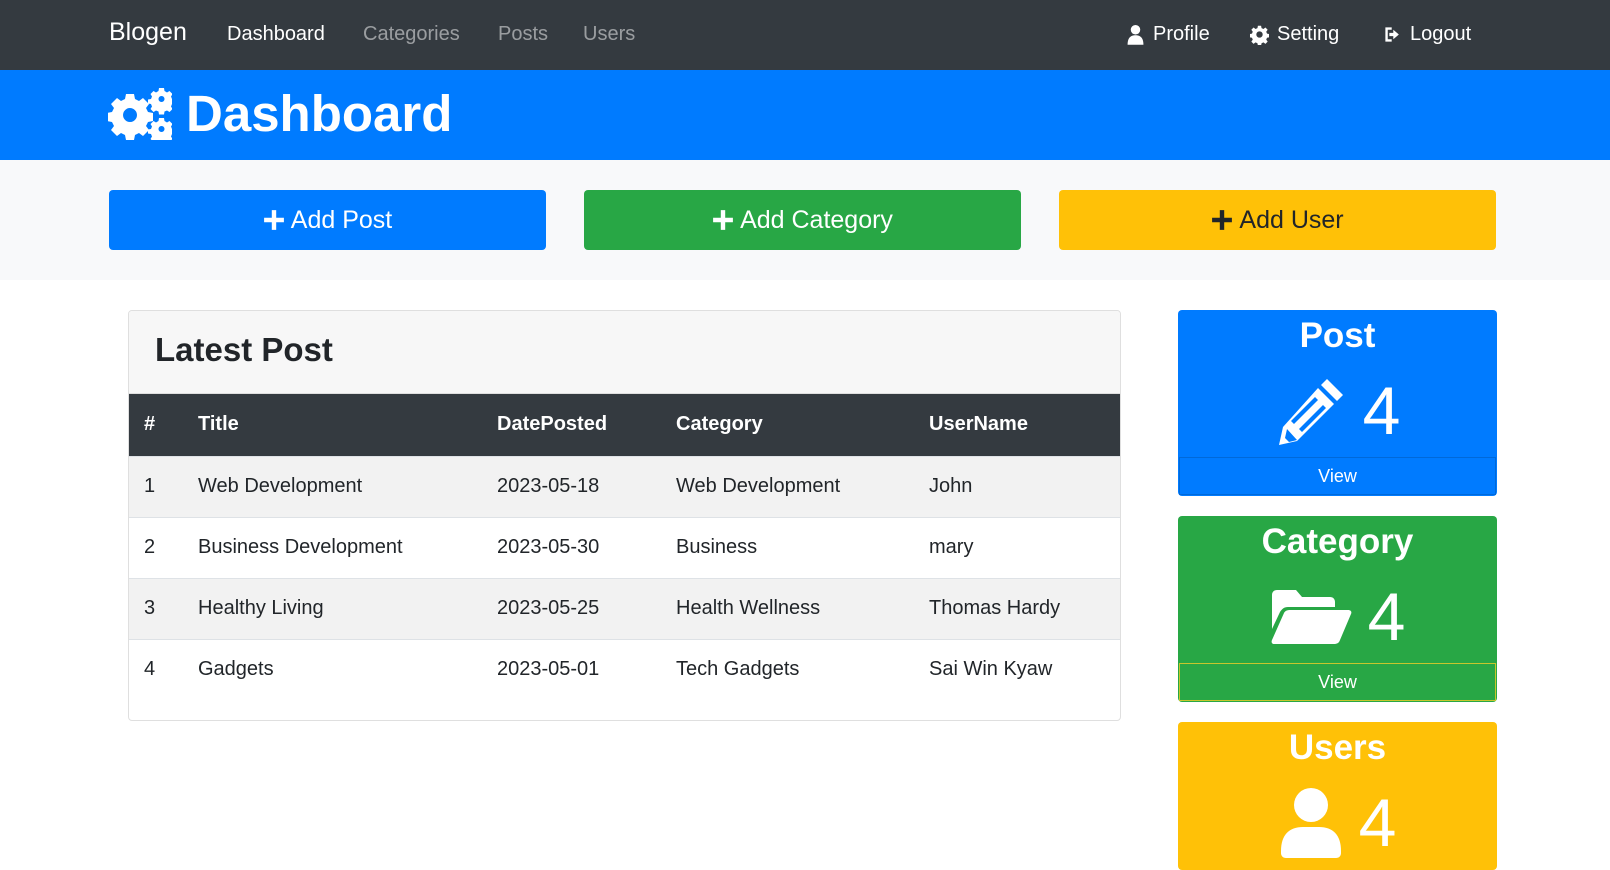 The height and width of the screenshot is (870, 1610). Describe the element at coordinates (341, 219) in the screenshot. I see `add-post-label: Add Post` at that location.